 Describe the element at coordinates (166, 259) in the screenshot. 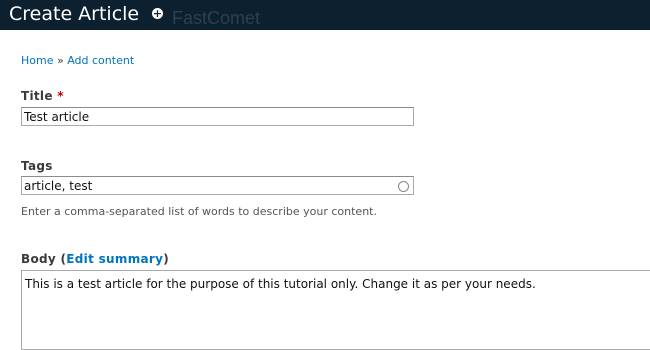

I see `body-label-paren-close: )` at that location.